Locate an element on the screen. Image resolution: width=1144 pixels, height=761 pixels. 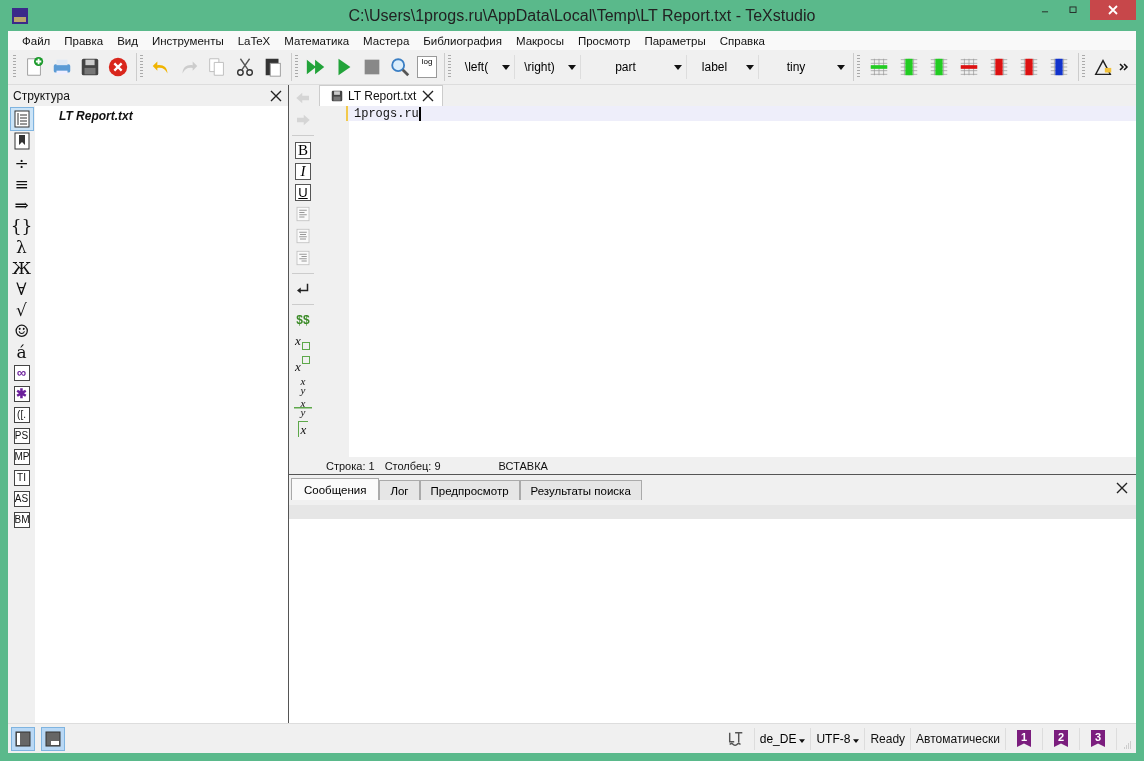
symbol-group-button: ∞ is located at coordinates (21, 372).